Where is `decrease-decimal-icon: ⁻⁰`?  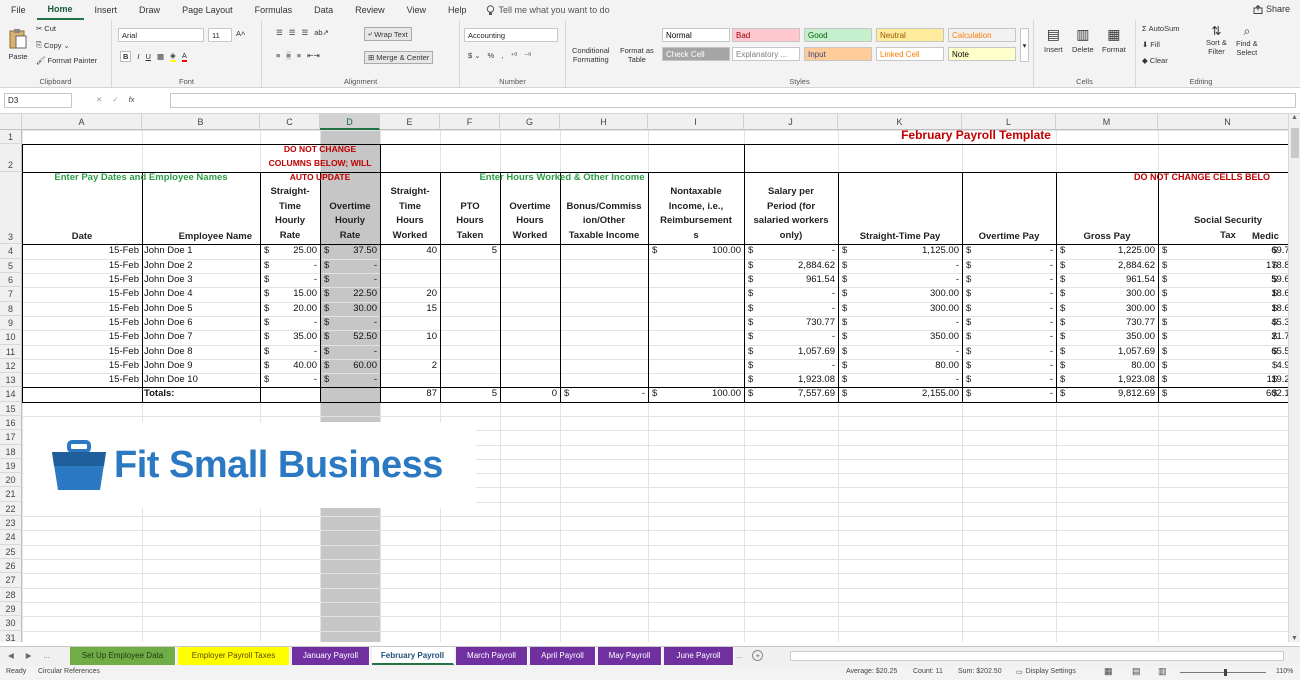
decrease-decimal-icon: ⁻⁰ is located at coordinates (527, 55).